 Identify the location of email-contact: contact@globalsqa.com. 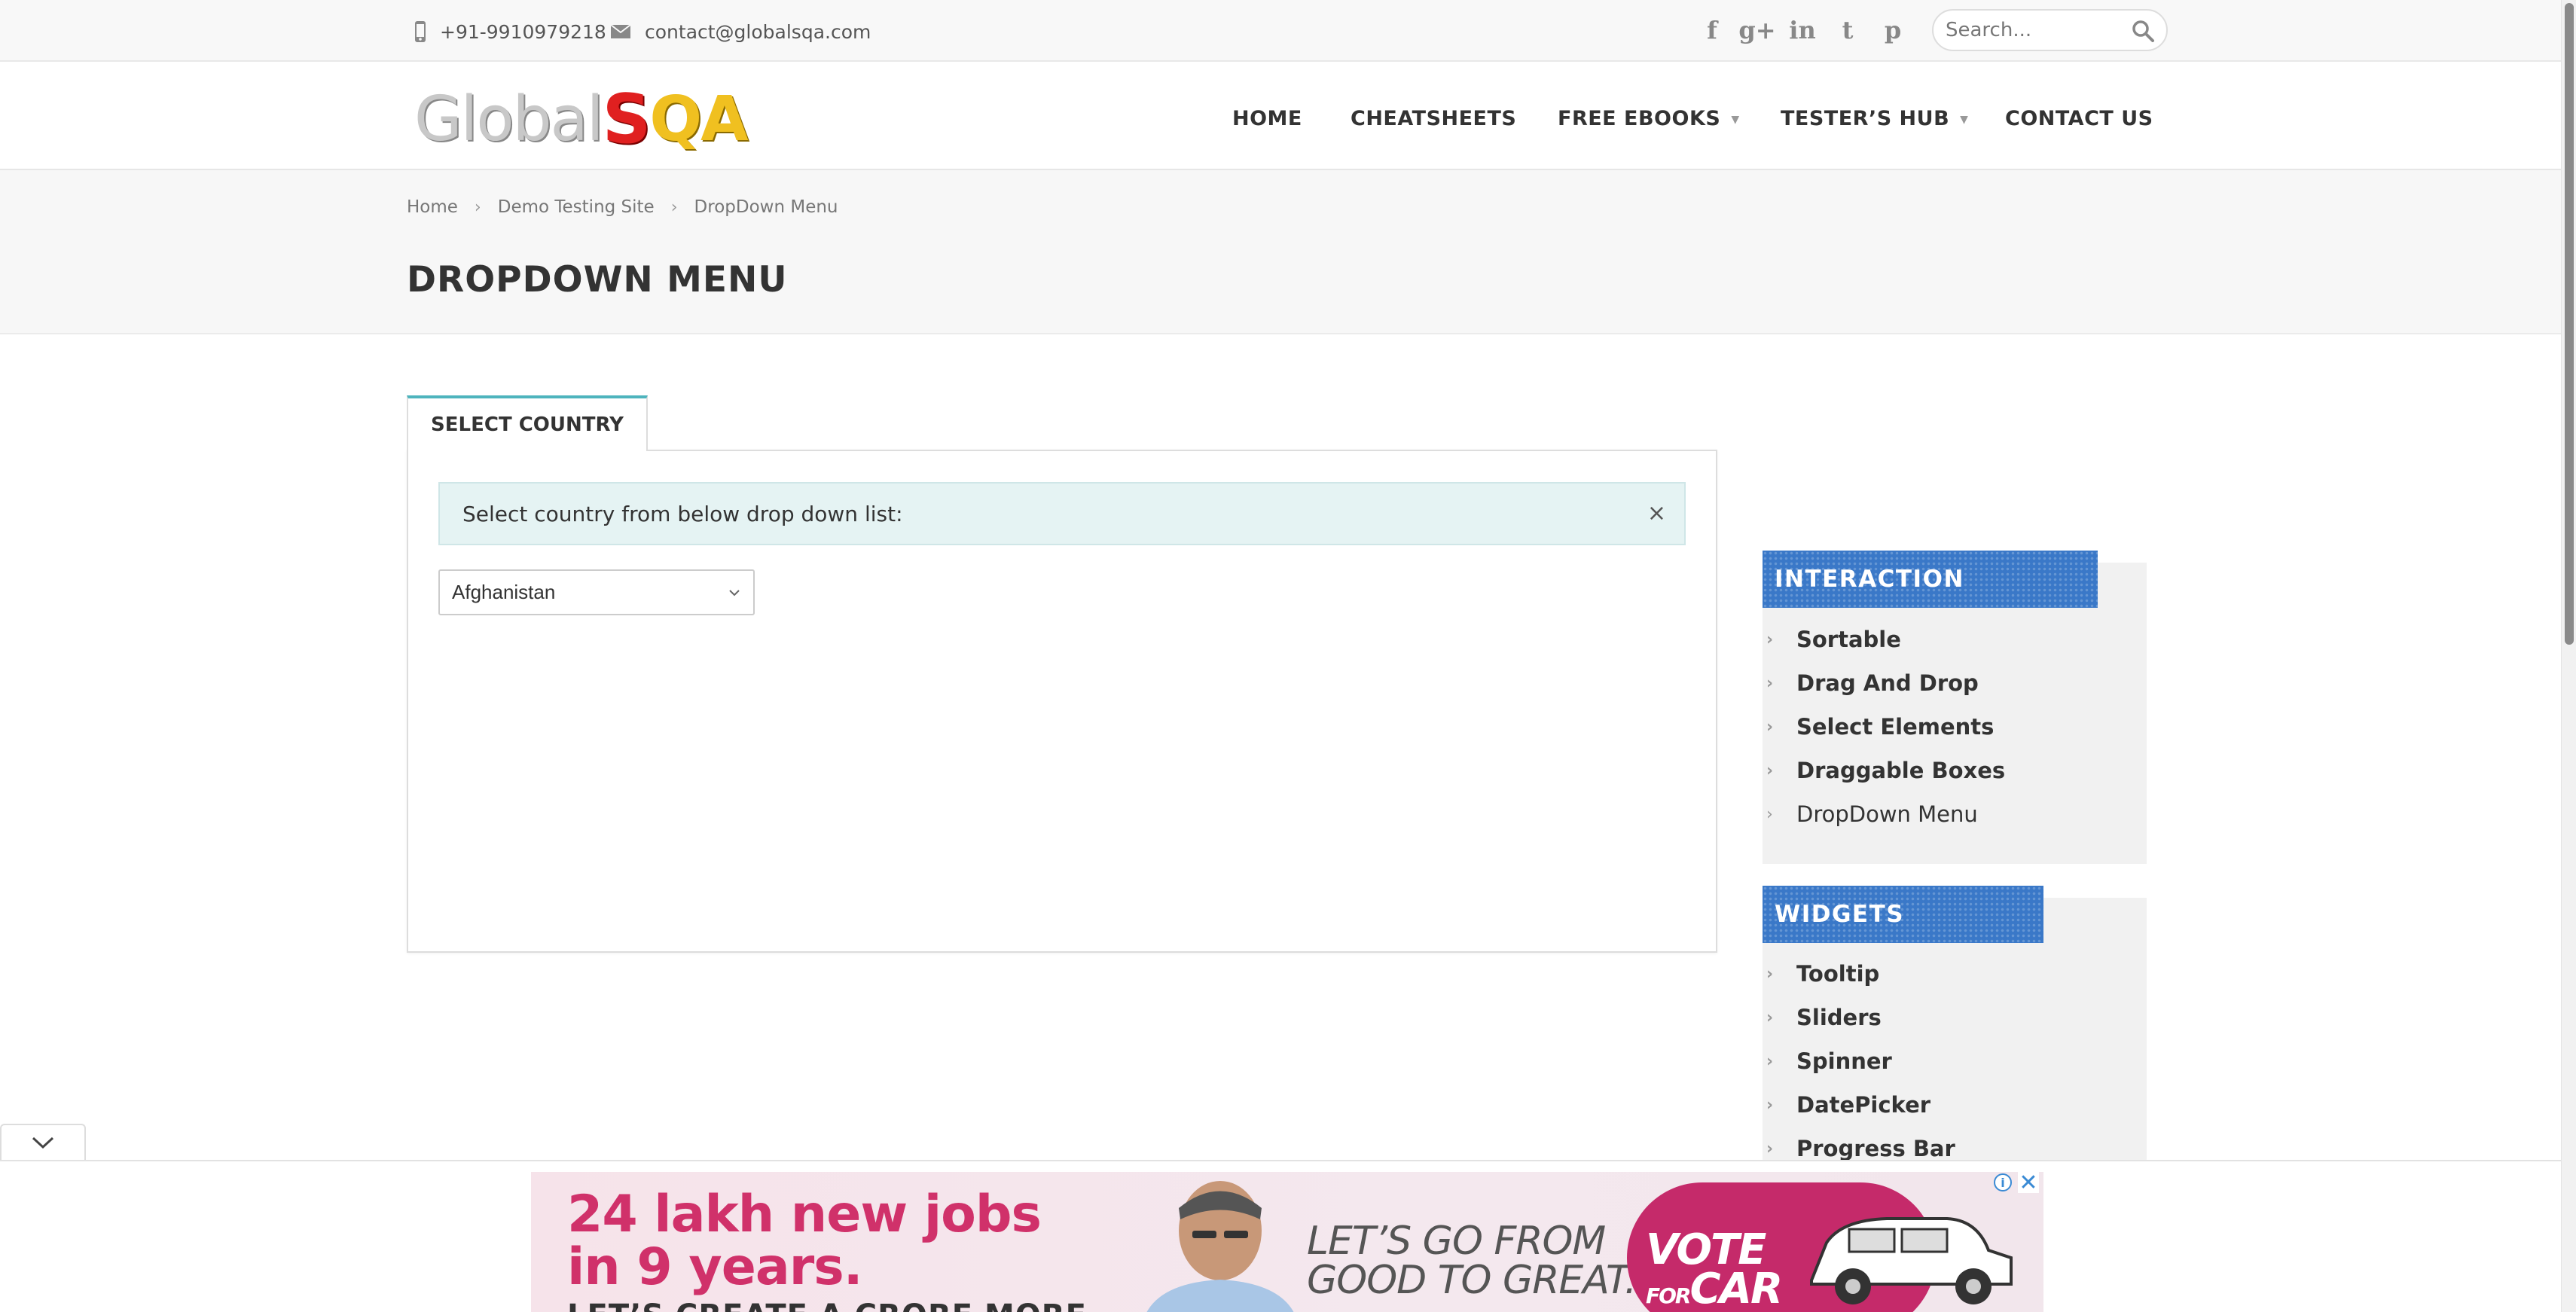
(741, 32).